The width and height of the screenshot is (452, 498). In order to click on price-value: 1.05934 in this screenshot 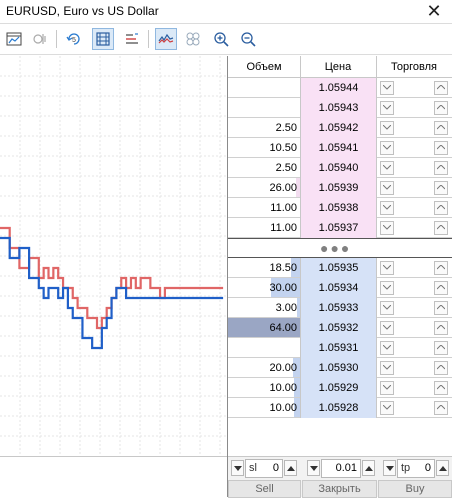, I will do `click(338, 288)`.